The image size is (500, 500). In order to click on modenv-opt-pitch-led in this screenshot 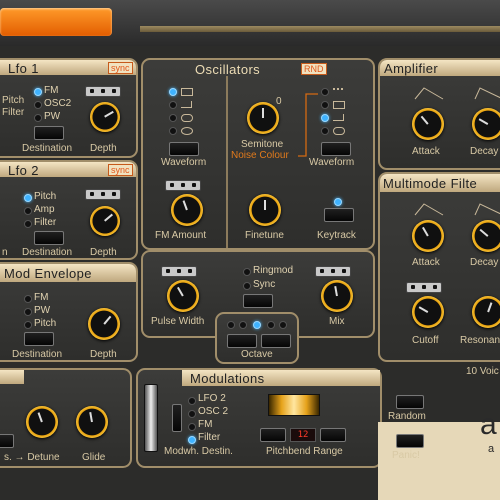, I will do `click(28, 325)`.